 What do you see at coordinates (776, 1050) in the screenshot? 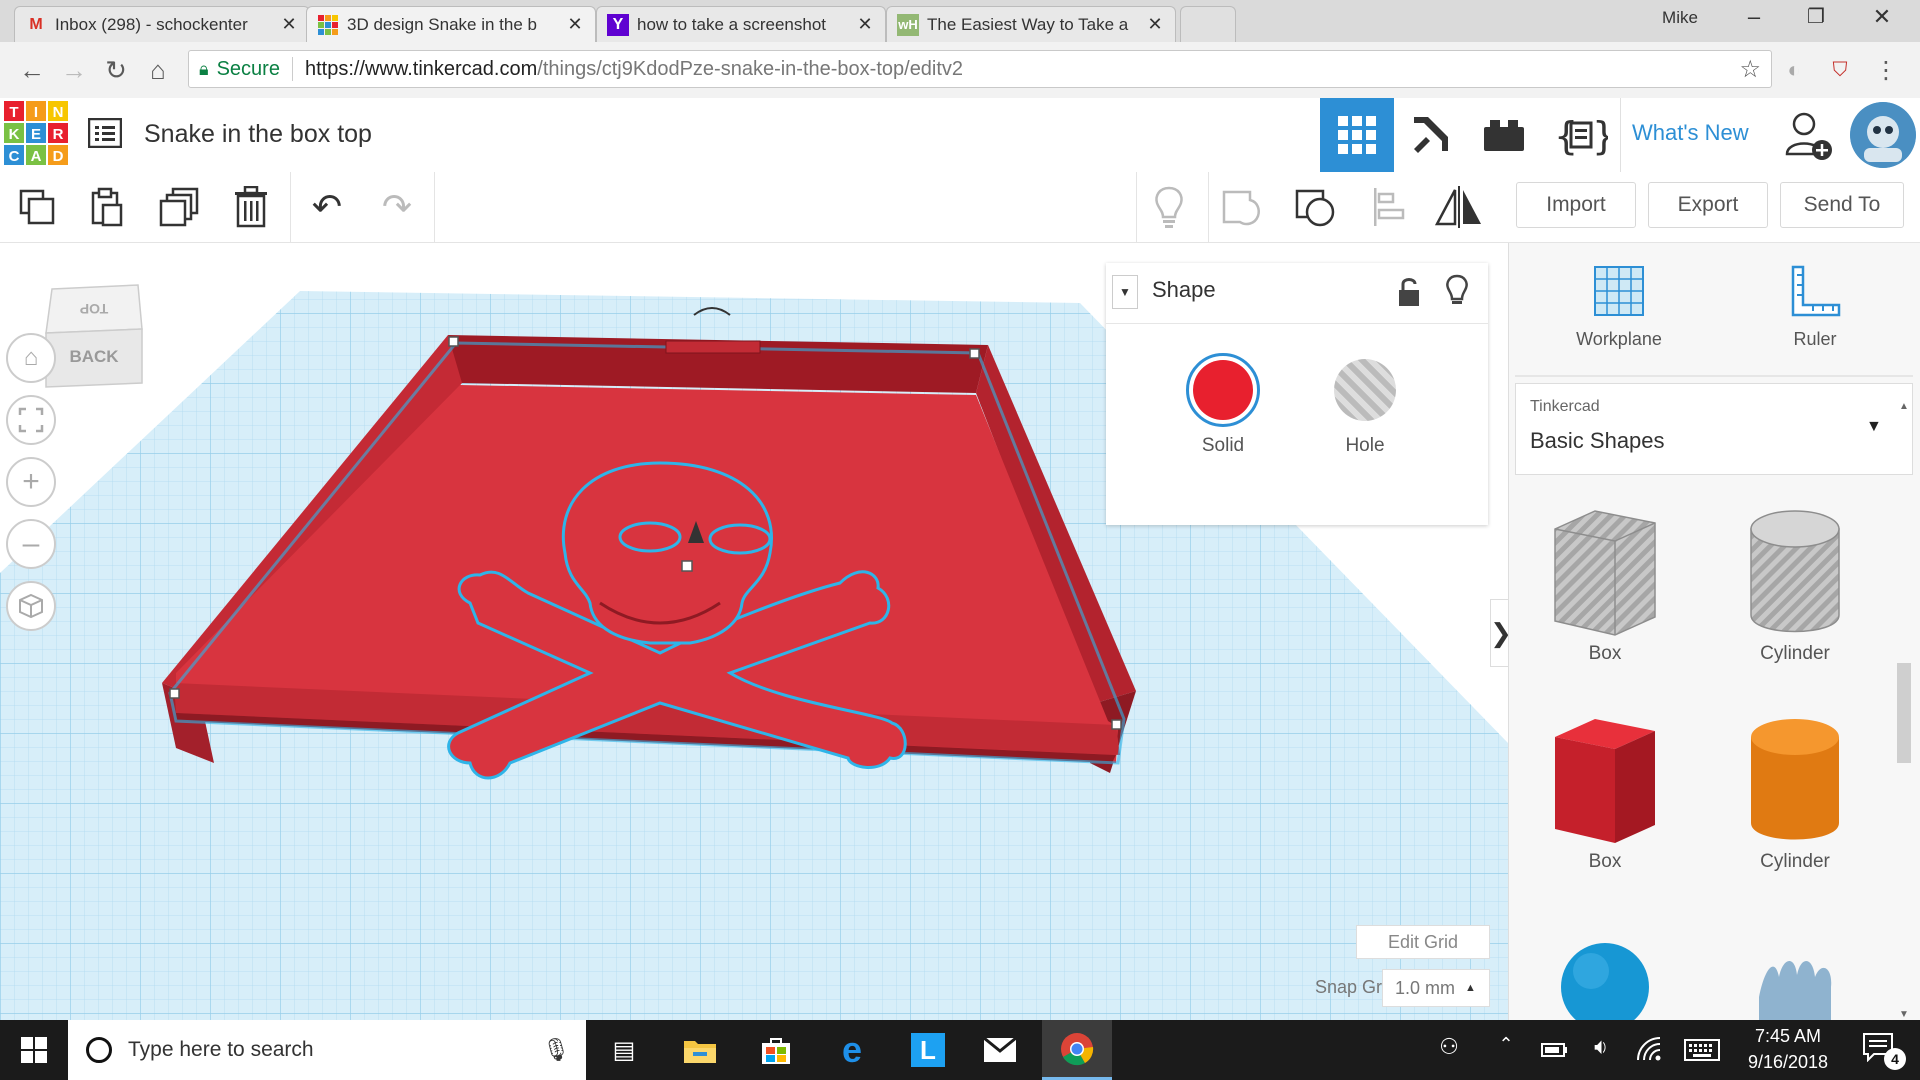
I see `store-icon` at bounding box center [776, 1050].